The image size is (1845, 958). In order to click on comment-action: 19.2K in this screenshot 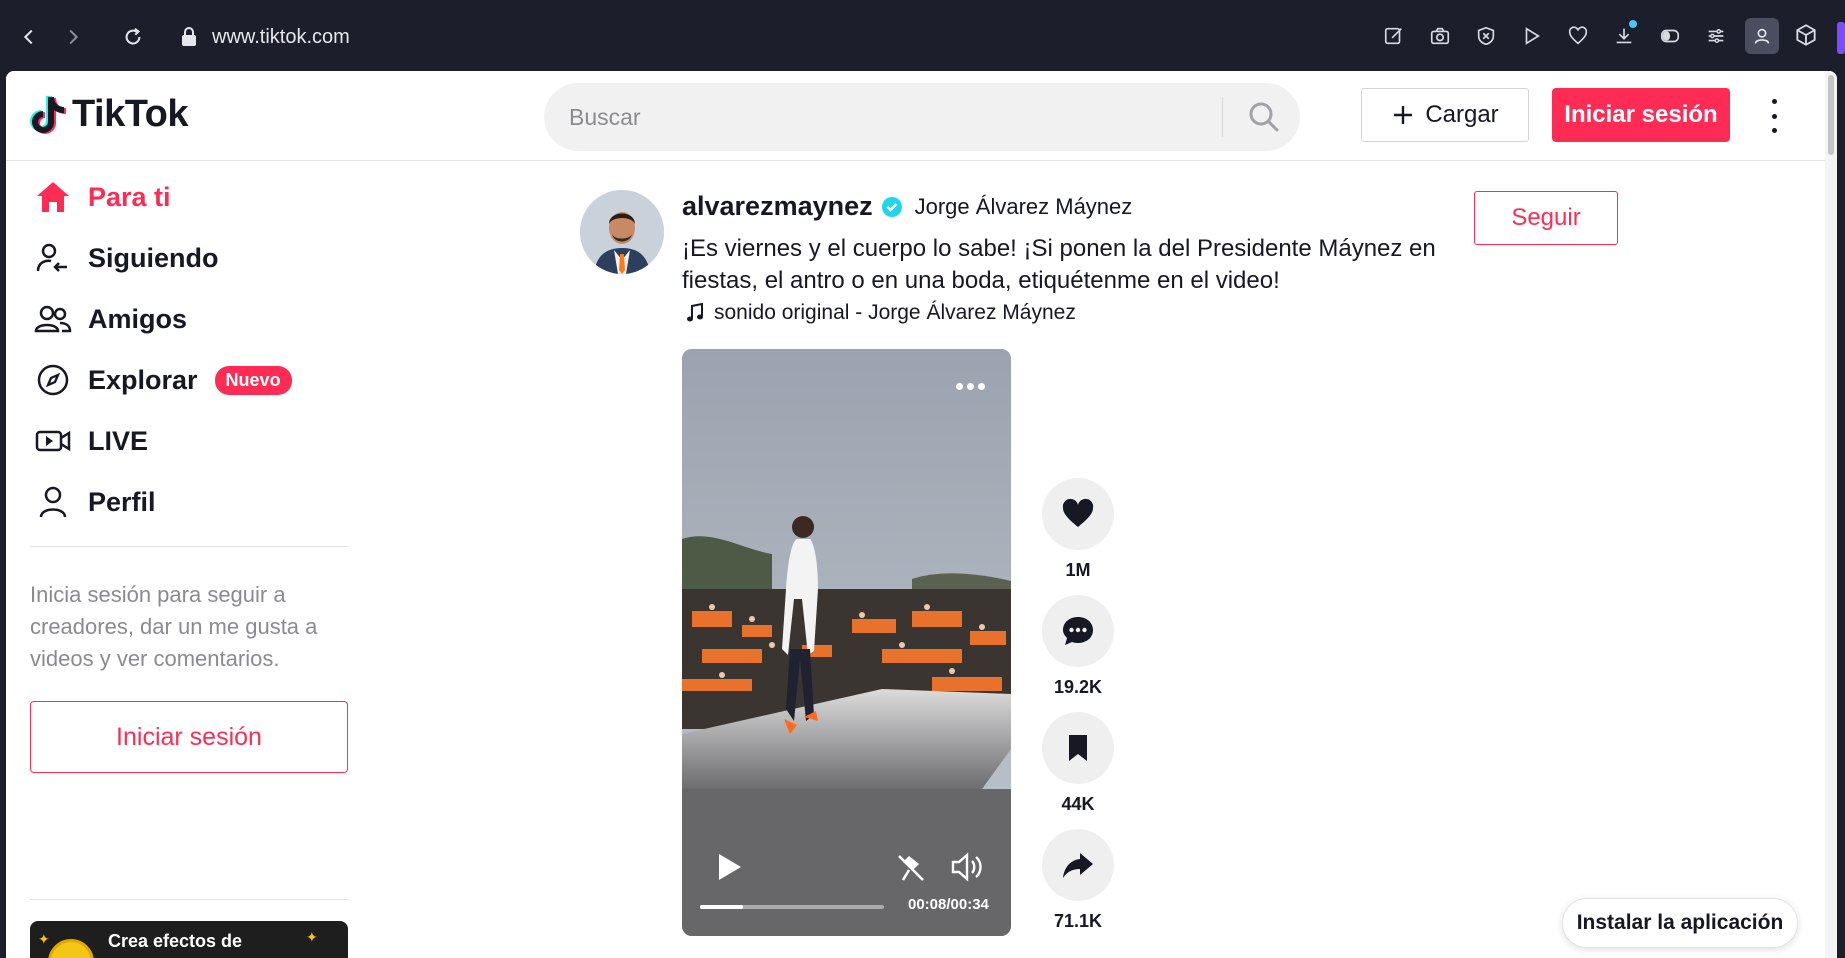, I will do `click(1078, 646)`.